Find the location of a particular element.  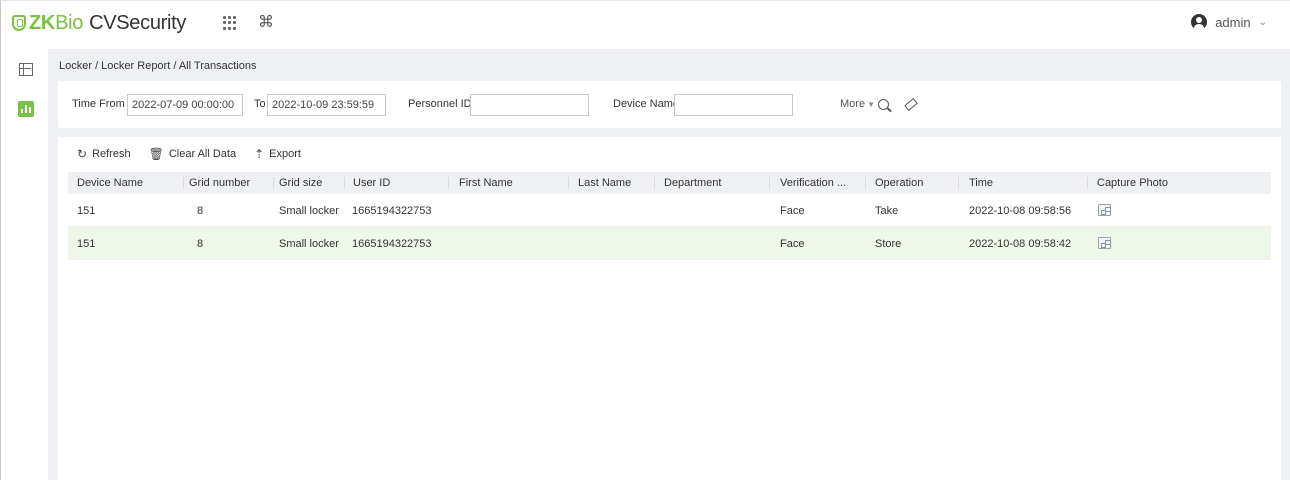

logo: ZKBio CVSecurity is located at coordinates (99, 23).